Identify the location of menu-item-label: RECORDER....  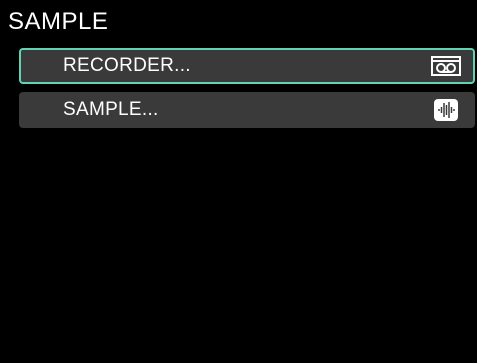
(127, 65).